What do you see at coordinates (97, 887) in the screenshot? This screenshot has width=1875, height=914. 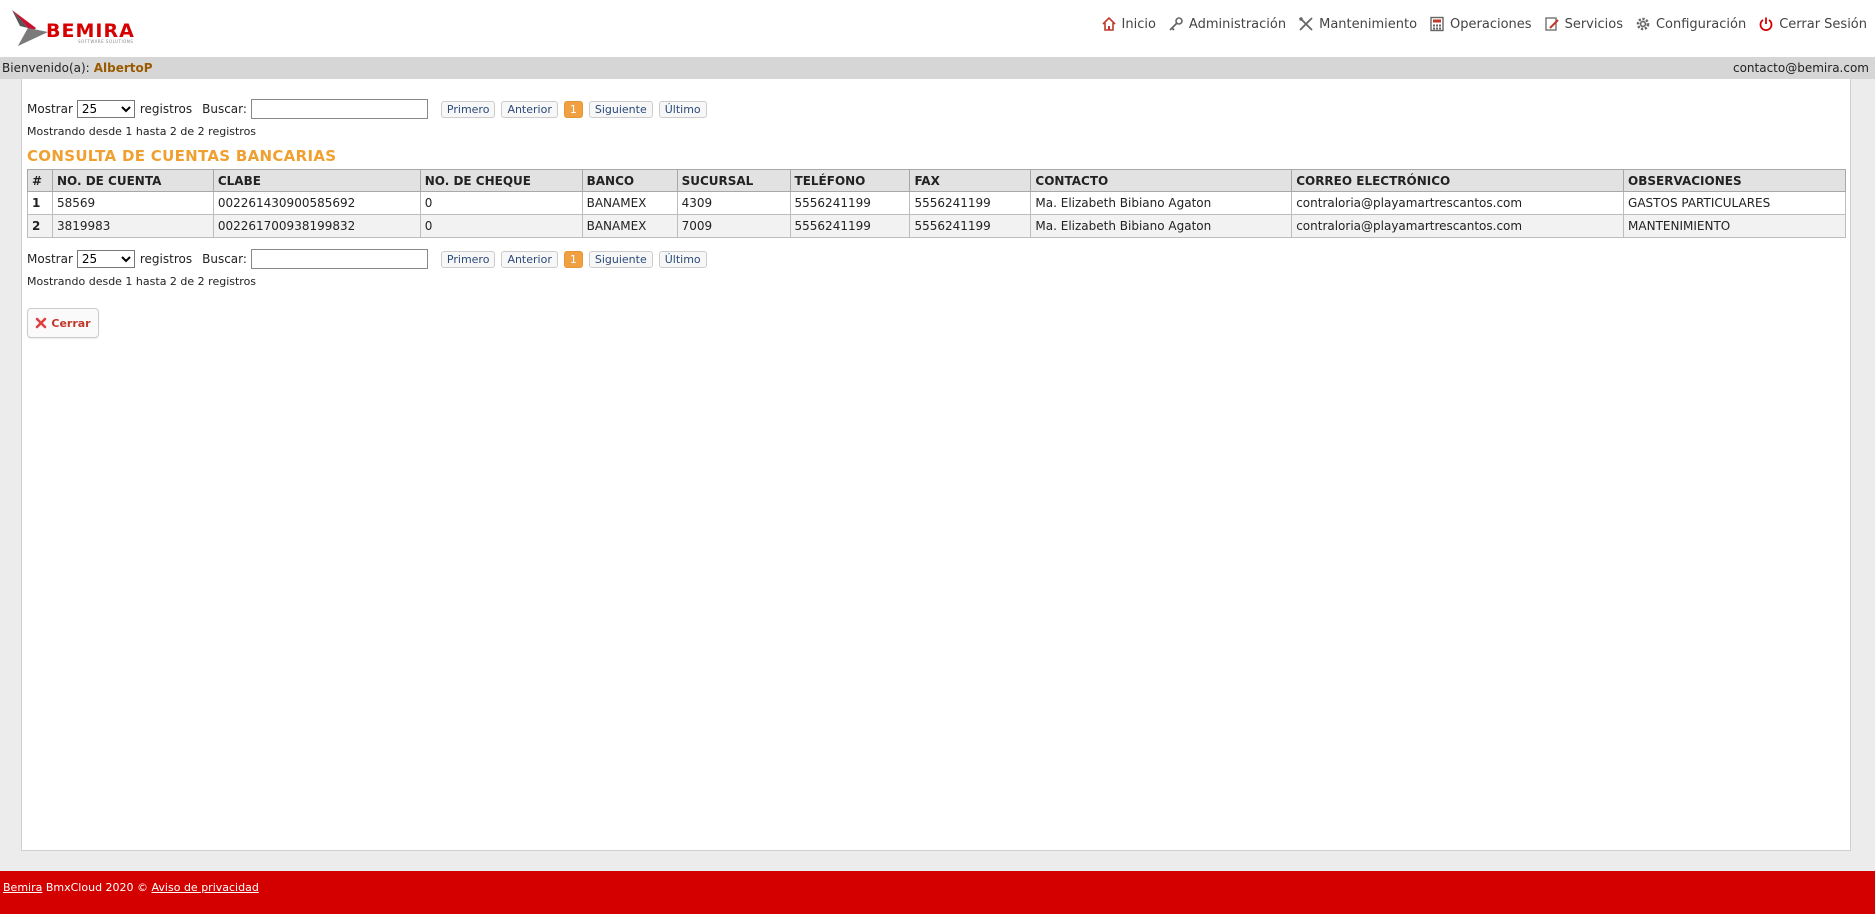 I see `footer-text: BmxCloud 2020 ©` at bounding box center [97, 887].